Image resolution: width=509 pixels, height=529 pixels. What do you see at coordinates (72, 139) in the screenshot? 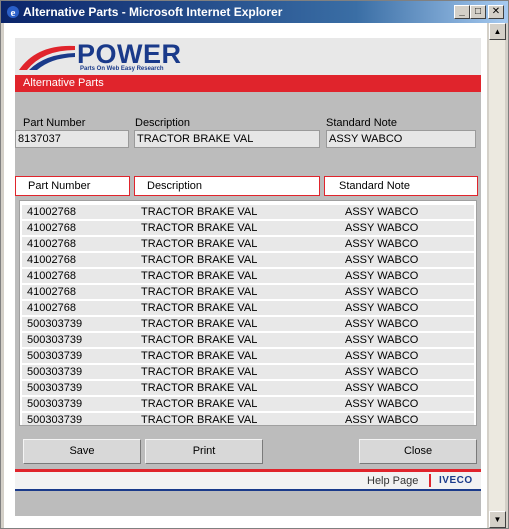
I see `part-number-field: 8137037` at bounding box center [72, 139].